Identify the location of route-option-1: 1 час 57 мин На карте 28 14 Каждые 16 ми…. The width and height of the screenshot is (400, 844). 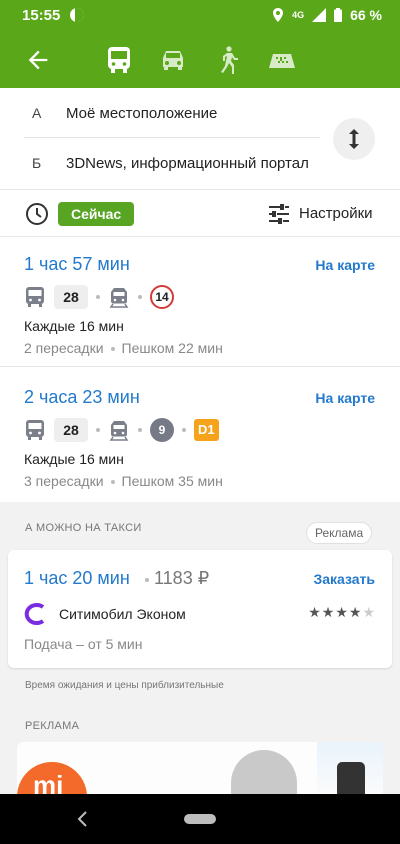
(200, 310).